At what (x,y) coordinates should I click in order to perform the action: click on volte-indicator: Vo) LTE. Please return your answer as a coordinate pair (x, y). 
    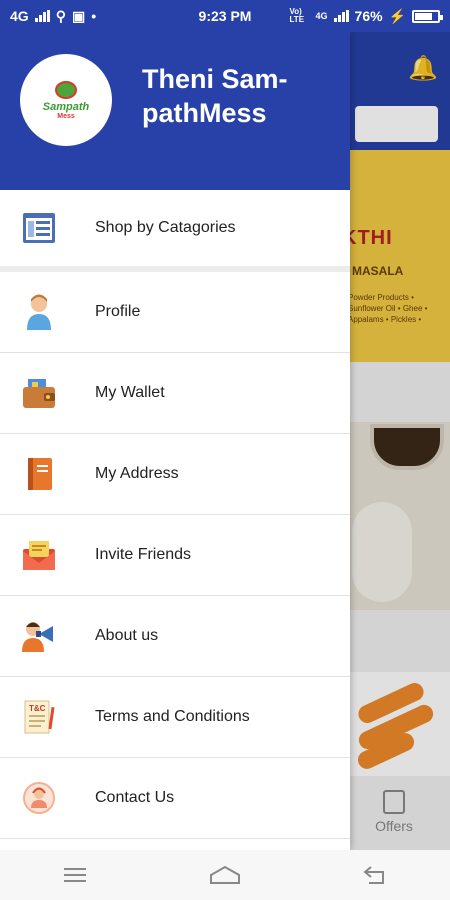
    Looking at the image, I should click on (297, 15).